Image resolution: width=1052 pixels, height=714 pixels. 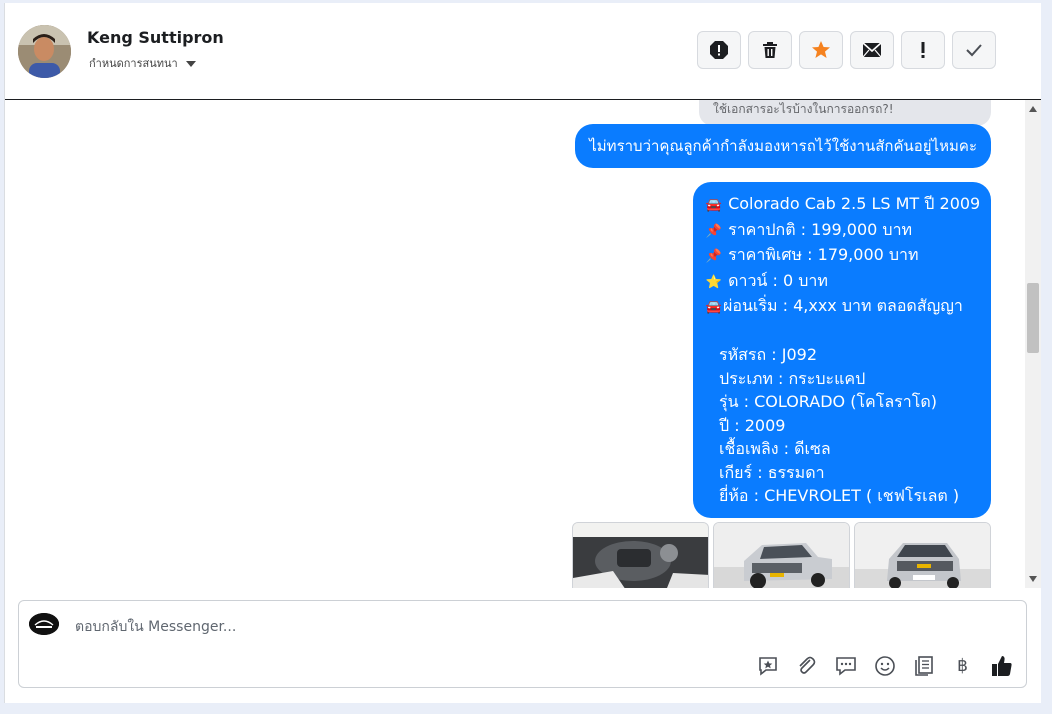 What do you see at coordinates (714, 282) in the screenshot?
I see `star-emoji-icon: ⭐` at bounding box center [714, 282].